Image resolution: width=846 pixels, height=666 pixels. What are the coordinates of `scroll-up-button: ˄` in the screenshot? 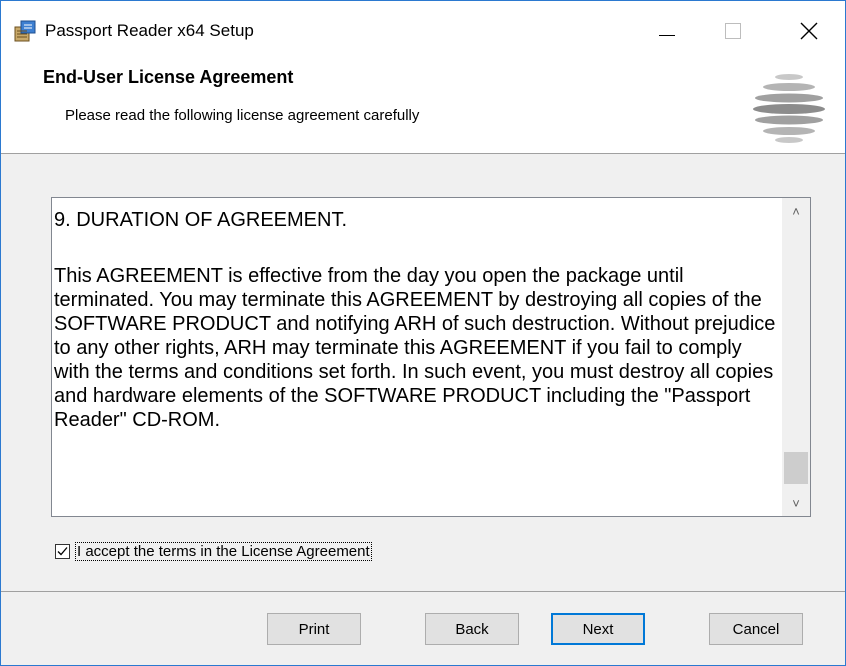 It's located at (796, 211).